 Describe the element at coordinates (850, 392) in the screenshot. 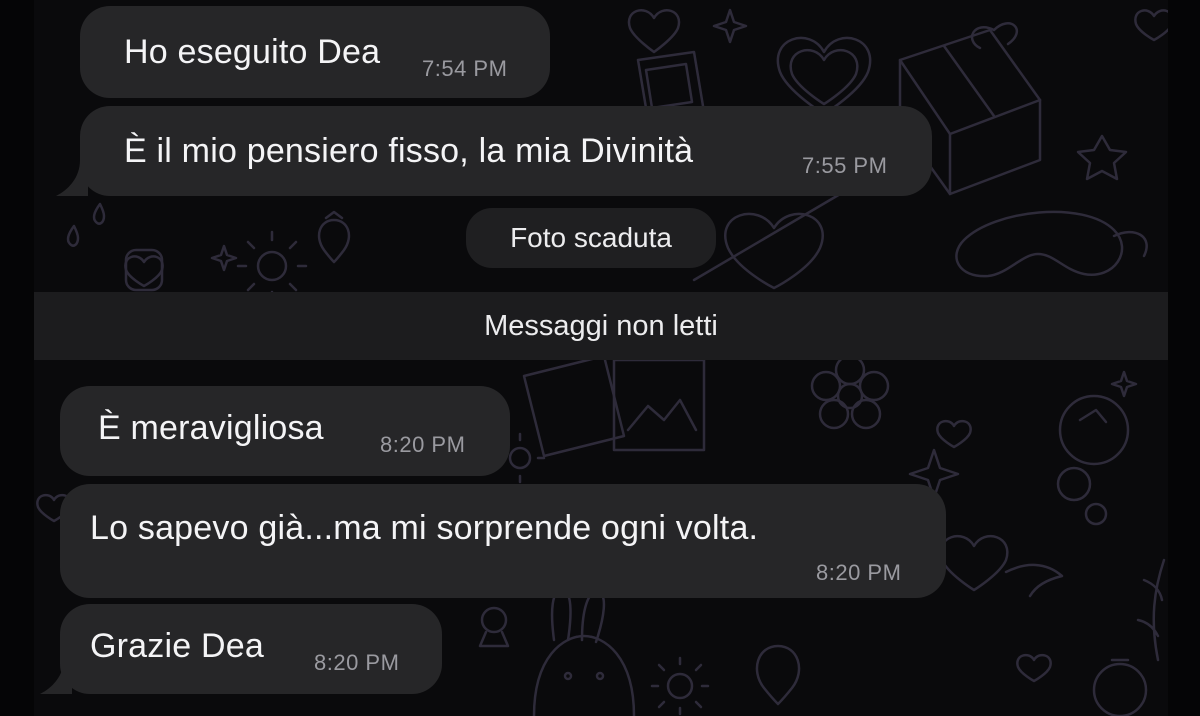

I see `flower-icon` at that location.